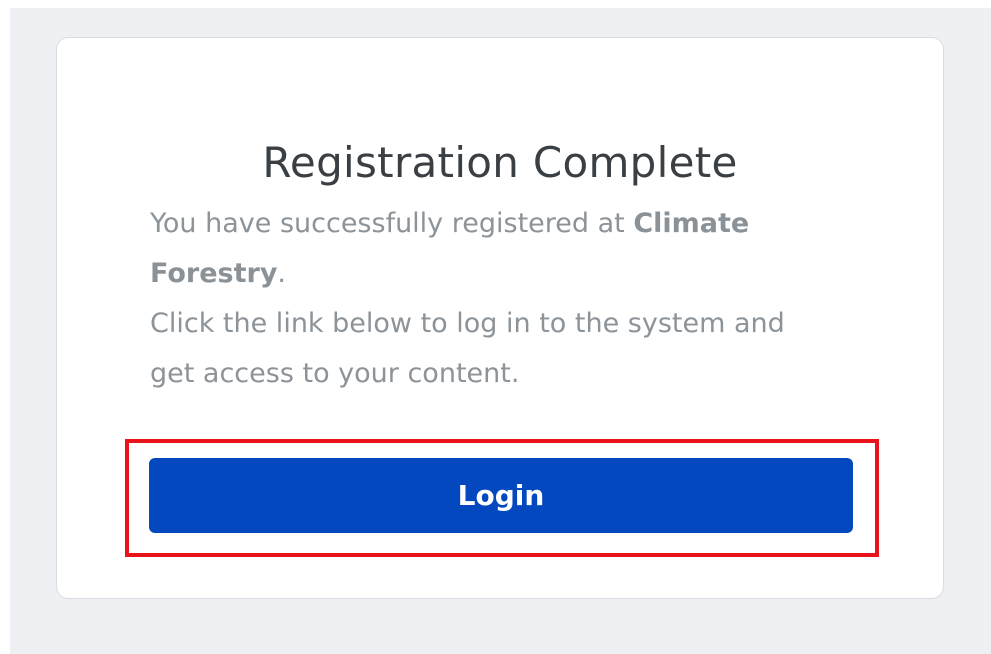 The height and width of the screenshot is (654, 991). What do you see at coordinates (392, 223) in the screenshot?
I see `success-text-prefix: You have successfully registered at` at bounding box center [392, 223].